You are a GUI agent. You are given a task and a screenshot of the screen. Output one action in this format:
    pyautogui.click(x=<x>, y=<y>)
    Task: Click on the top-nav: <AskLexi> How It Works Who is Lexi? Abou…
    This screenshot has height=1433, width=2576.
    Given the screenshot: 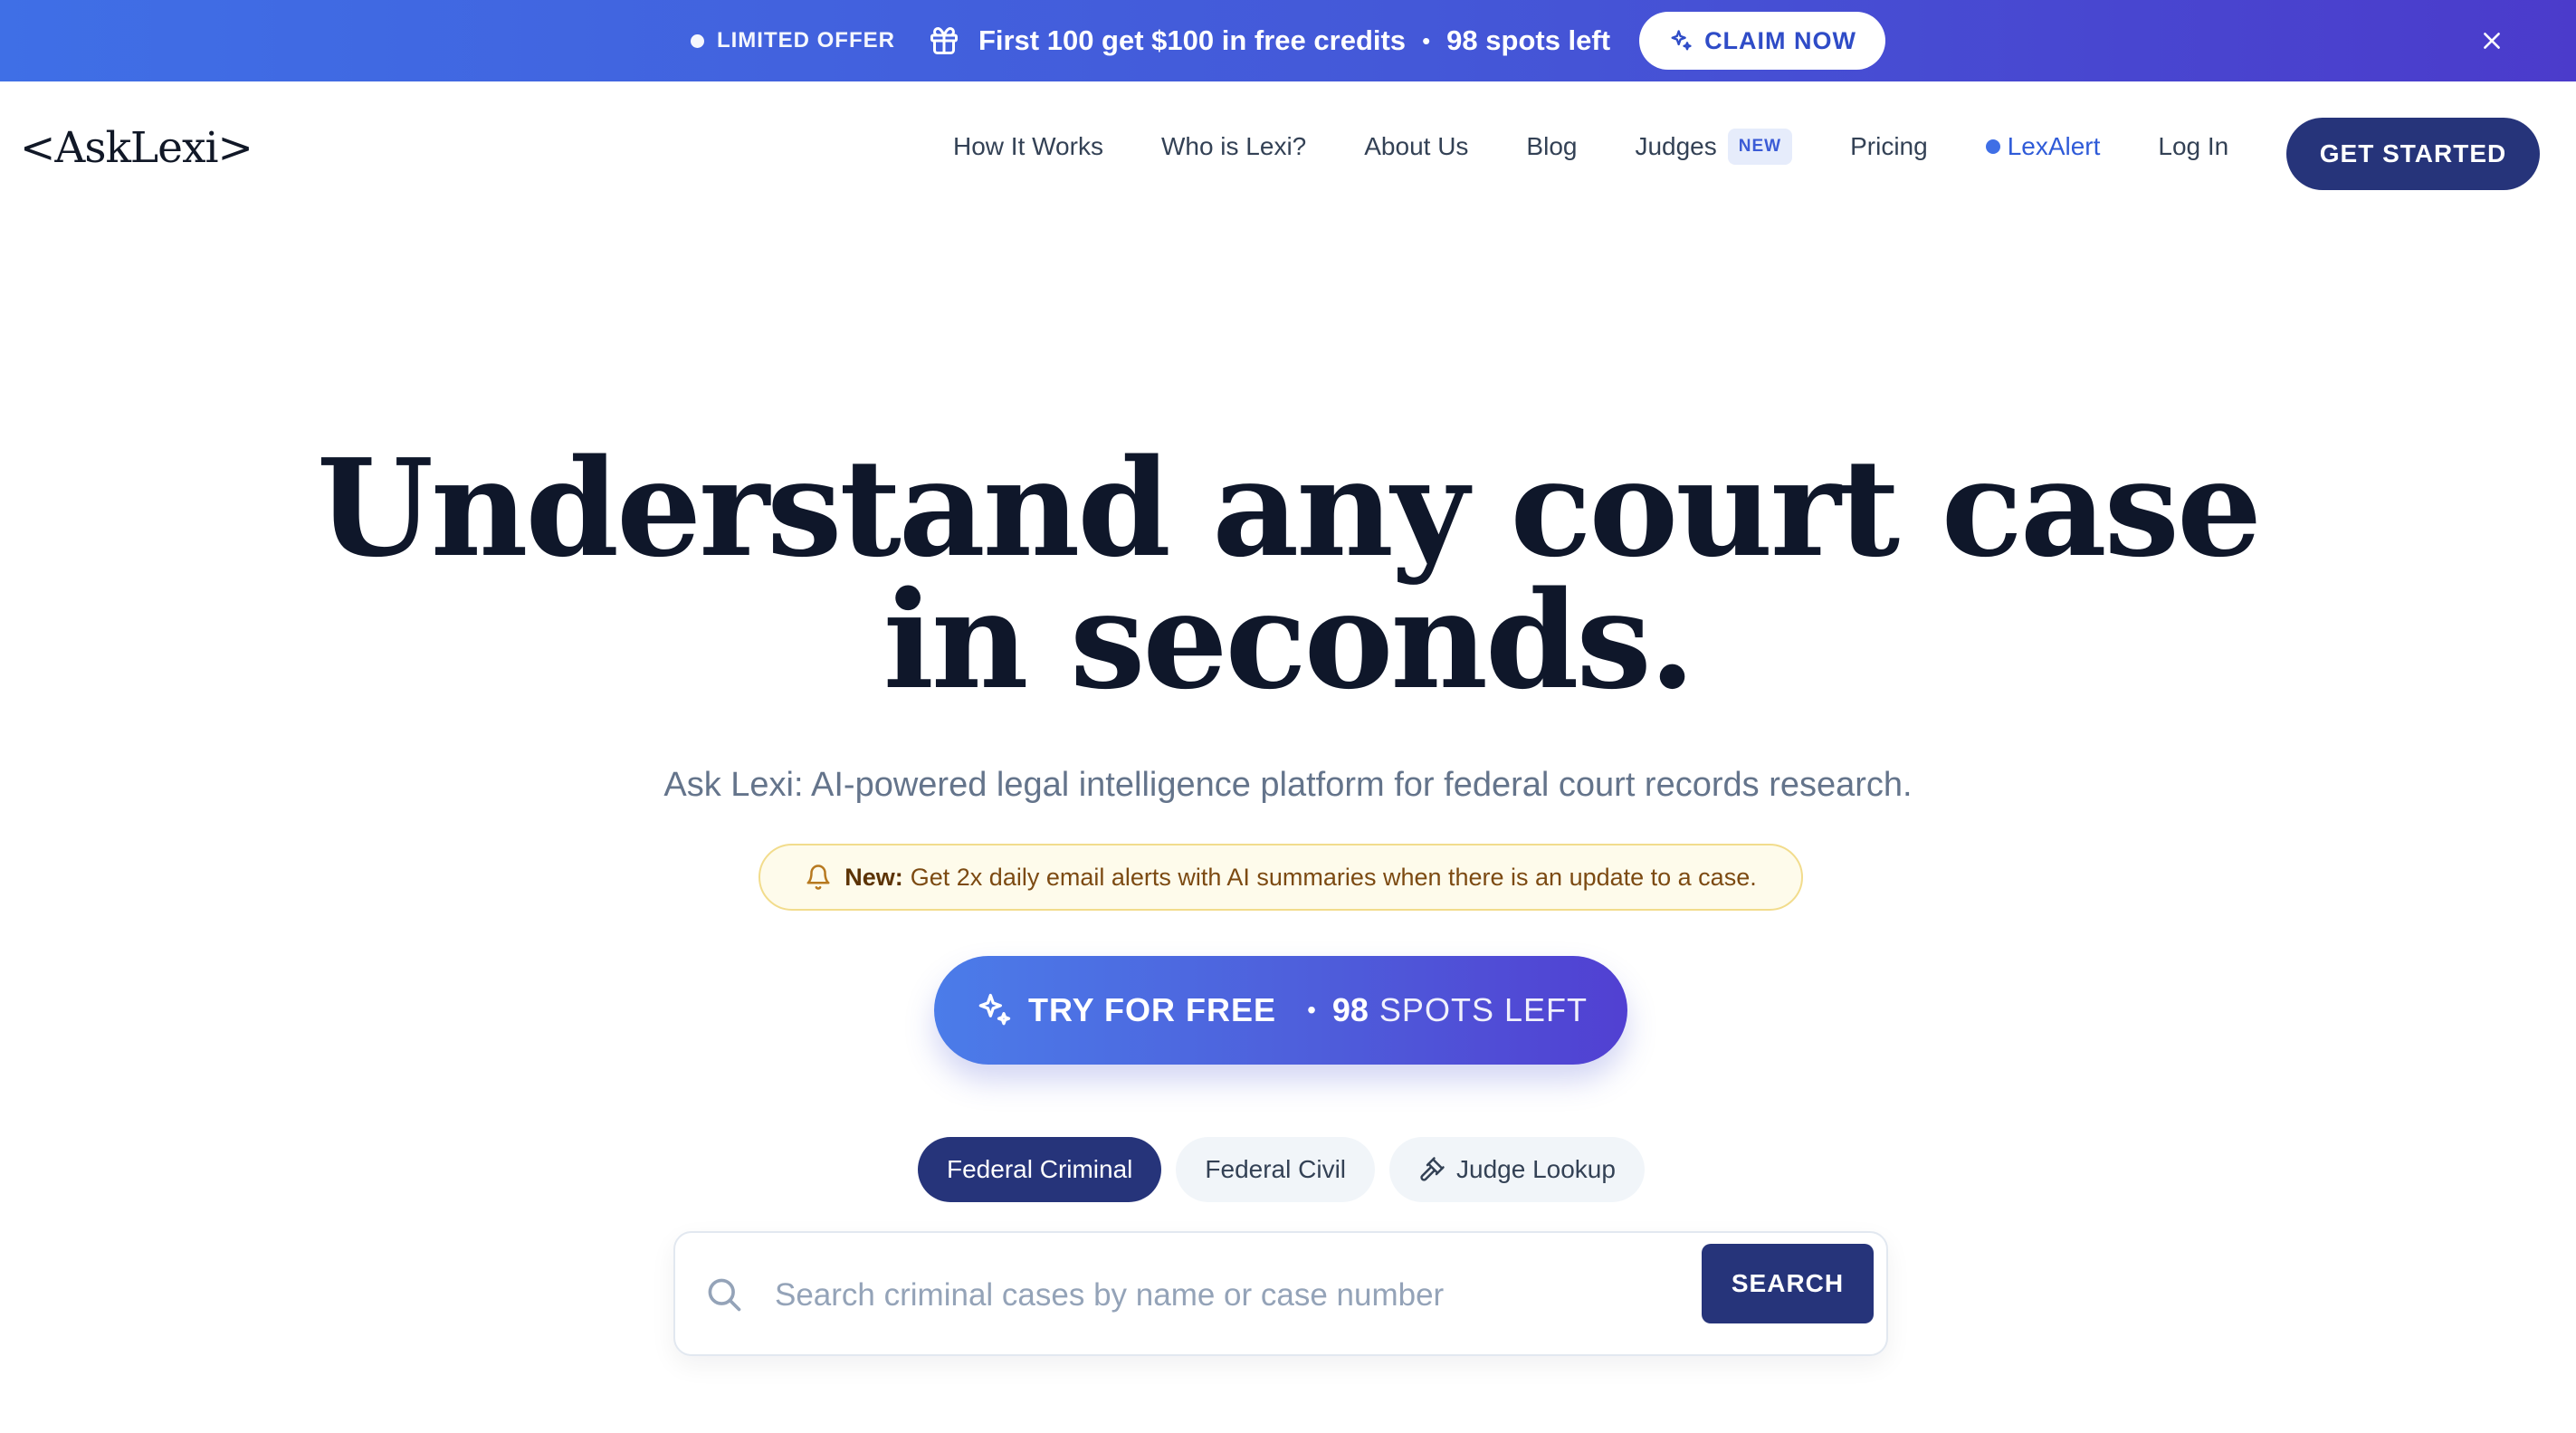 What is the action you would take?
    pyautogui.click(x=1288, y=153)
    